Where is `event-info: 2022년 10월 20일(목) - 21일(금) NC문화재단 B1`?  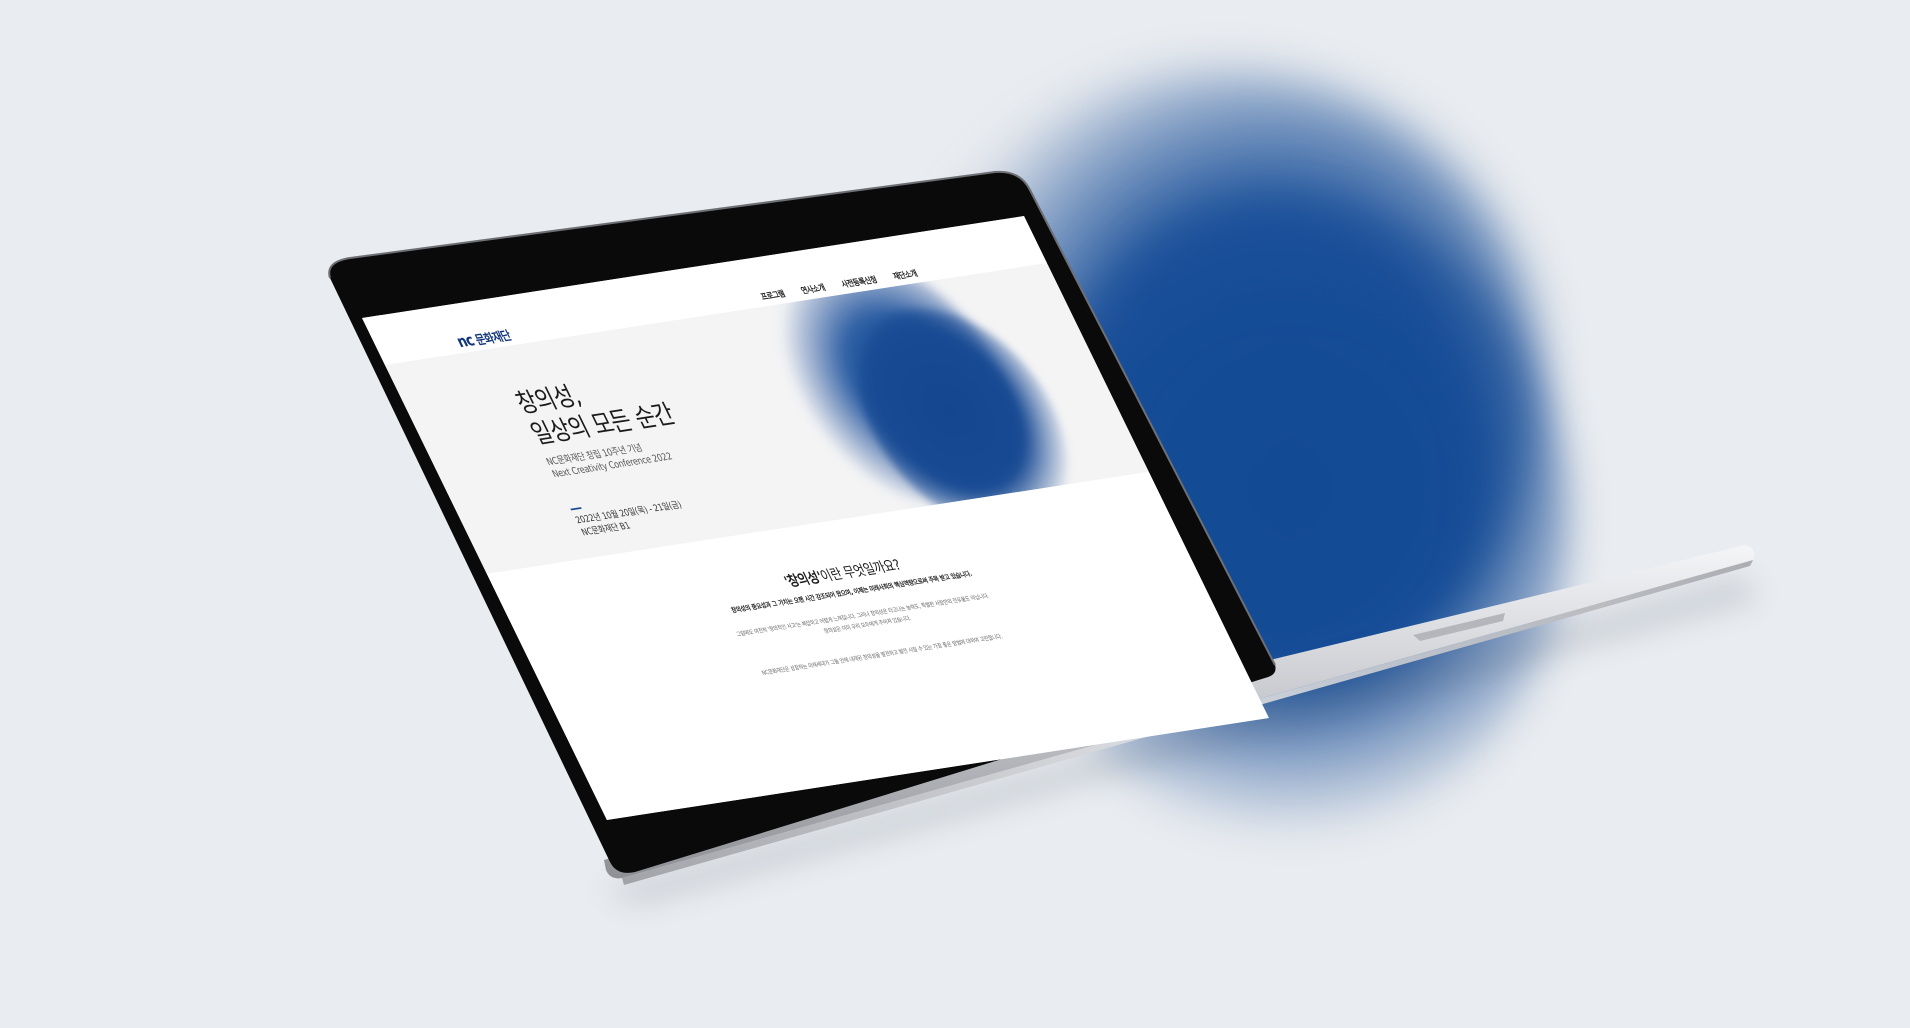 event-info: 2022년 10월 20일(목) - 21일(금) NC문화재단 B1 is located at coordinates (631, 518).